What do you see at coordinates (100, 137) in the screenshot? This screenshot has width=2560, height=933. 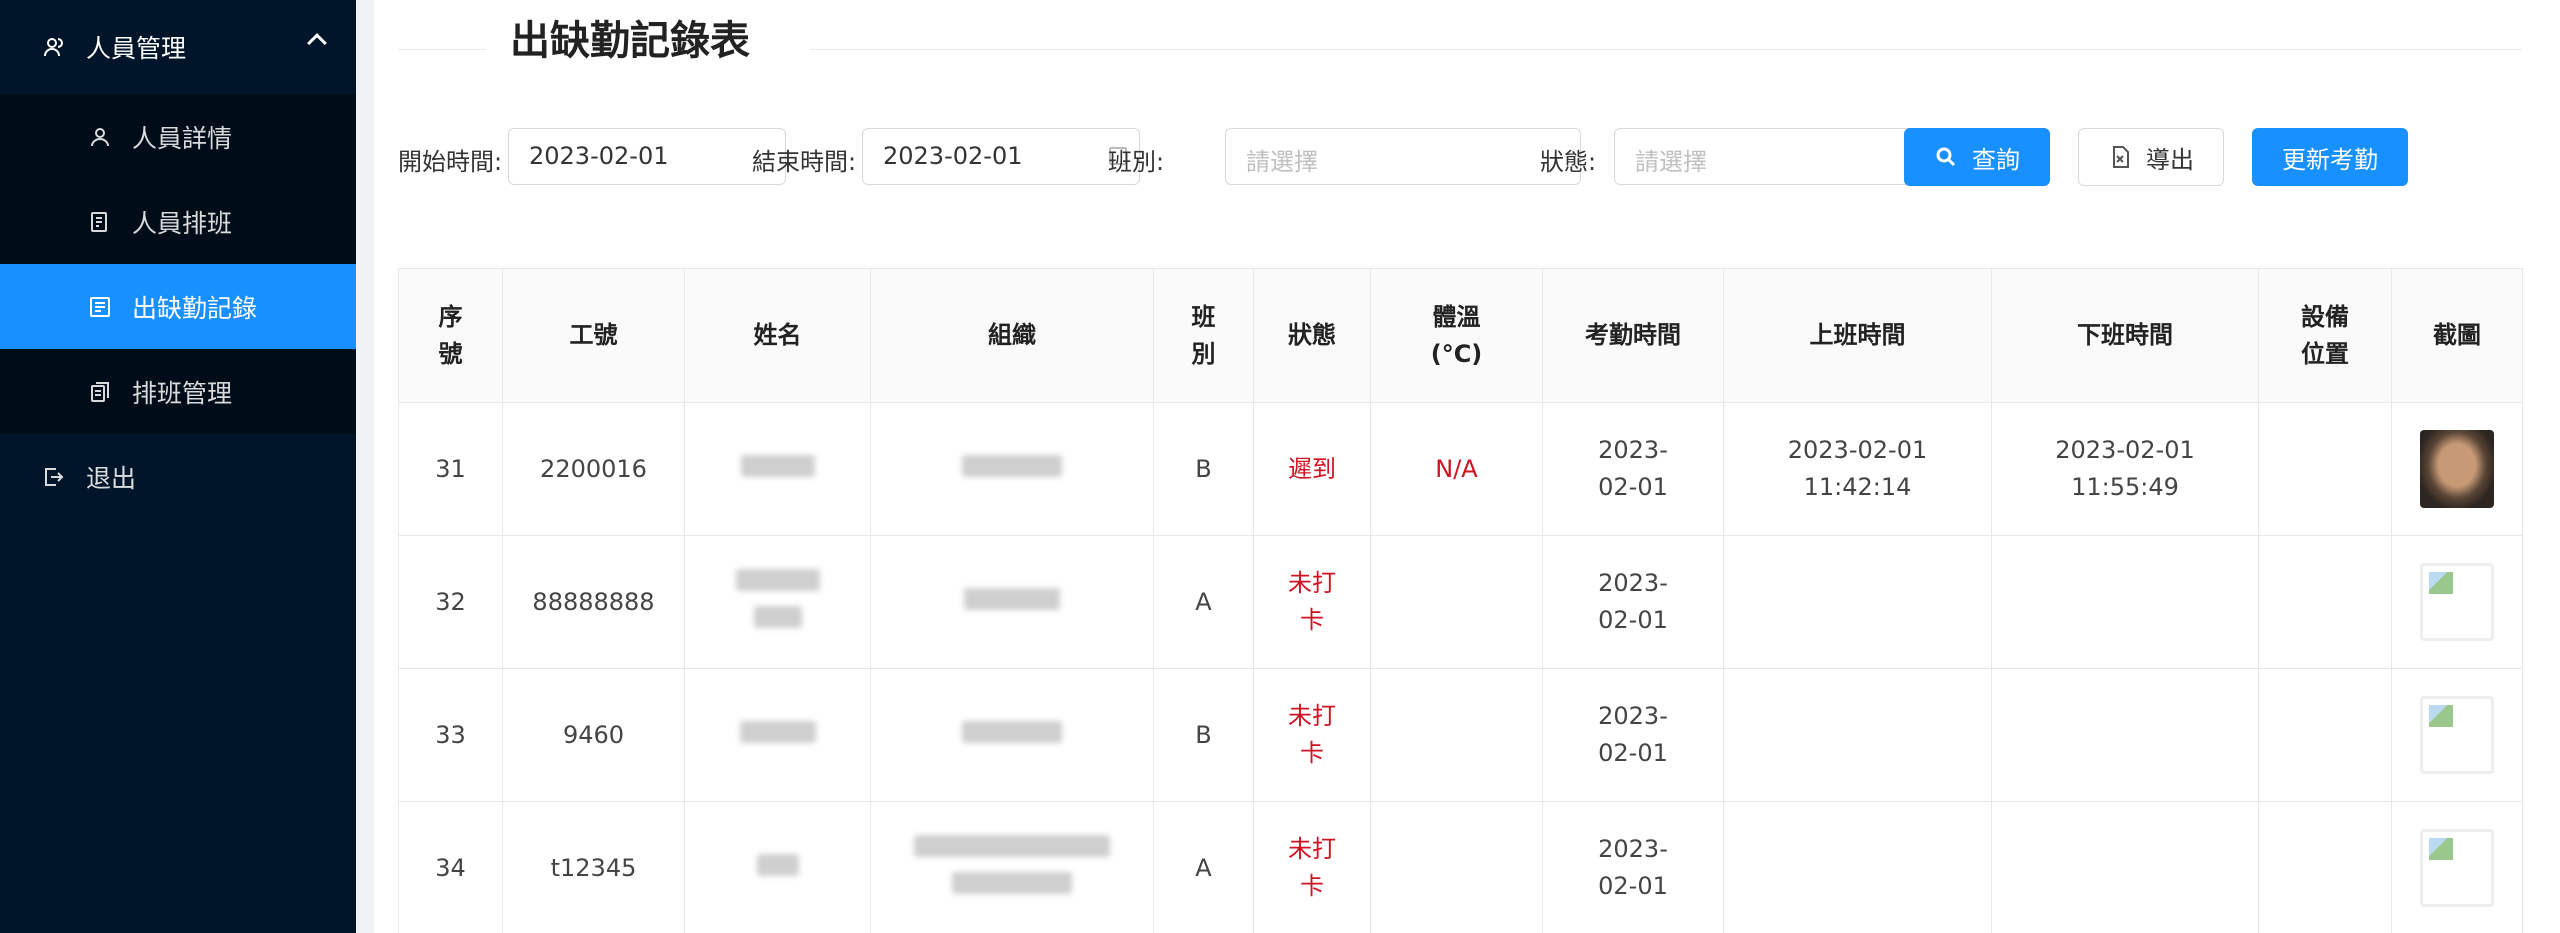 I see `user-icon` at bounding box center [100, 137].